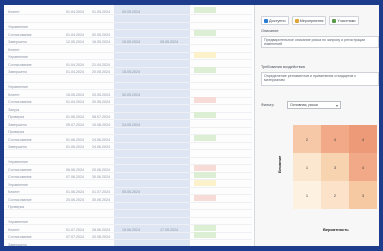  I want to click on activities-button: Мероприятия, so click(309, 20).